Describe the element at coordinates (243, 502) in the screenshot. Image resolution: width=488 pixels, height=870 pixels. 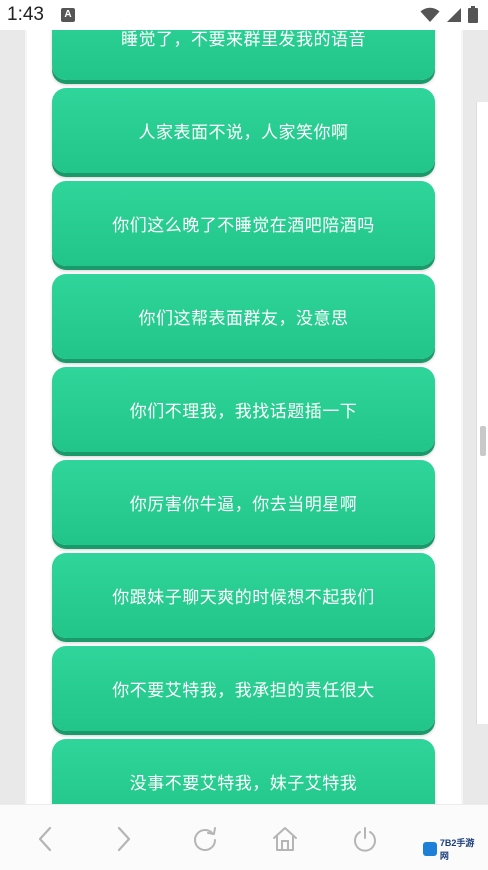
I see `phrase-button: 你厉害你牛逼，你去当明星啊` at that location.